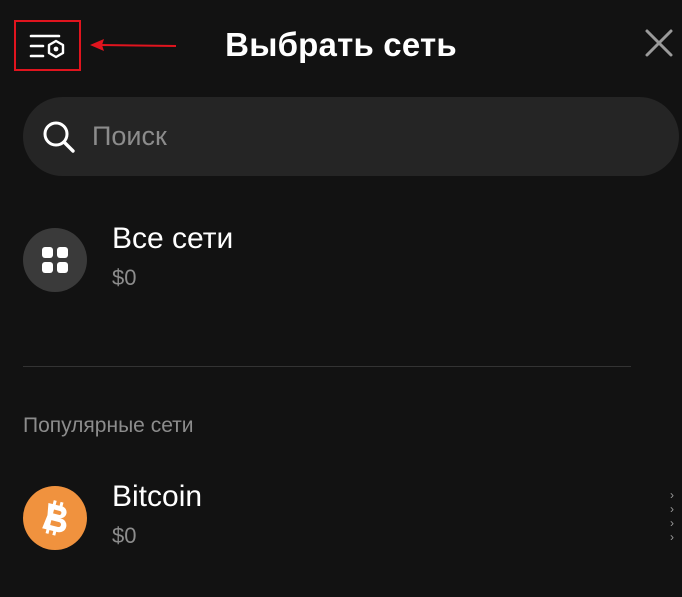  What do you see at coordinates (327, 366) in the screenshot?
I see `divider` at bounding box center [327, 366].